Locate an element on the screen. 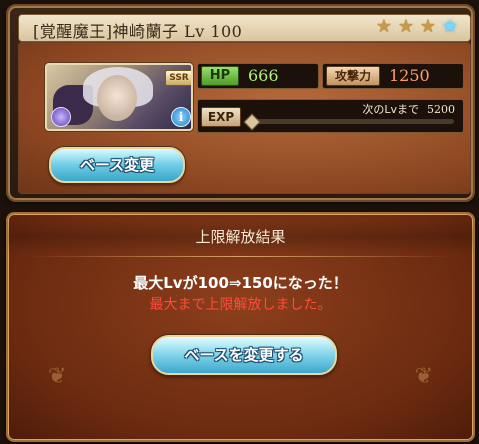 The height and width of the screenshot is (444, 479). hp-label: HP is located at coordinates (220, 76).